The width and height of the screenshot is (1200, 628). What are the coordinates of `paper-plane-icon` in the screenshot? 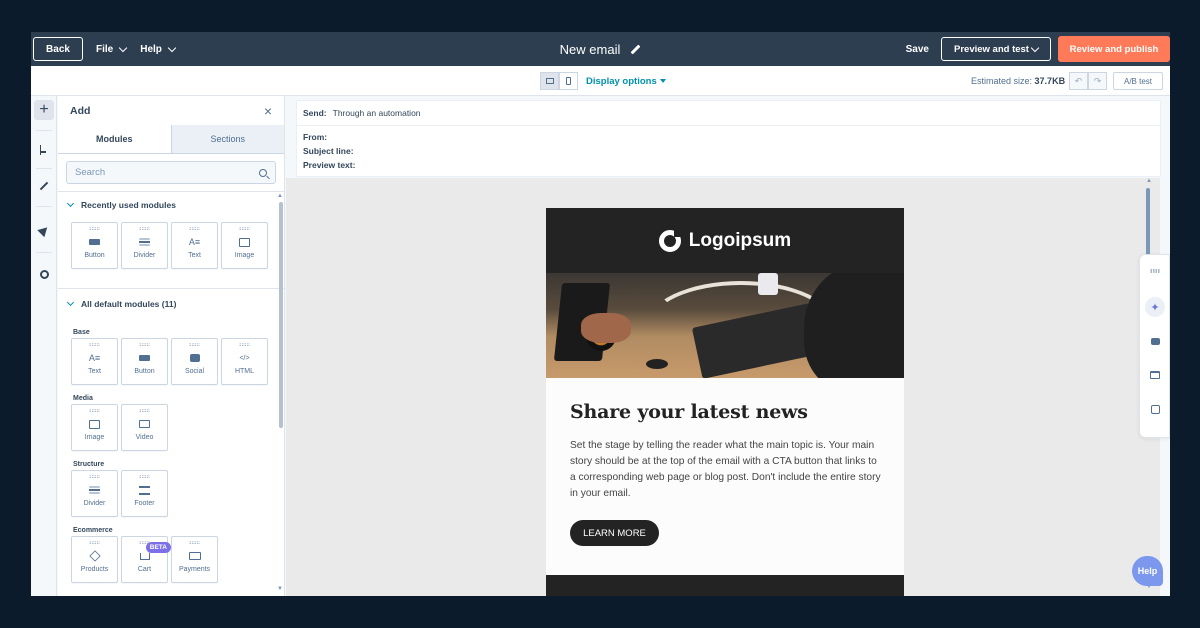 It's located at (44, 230).